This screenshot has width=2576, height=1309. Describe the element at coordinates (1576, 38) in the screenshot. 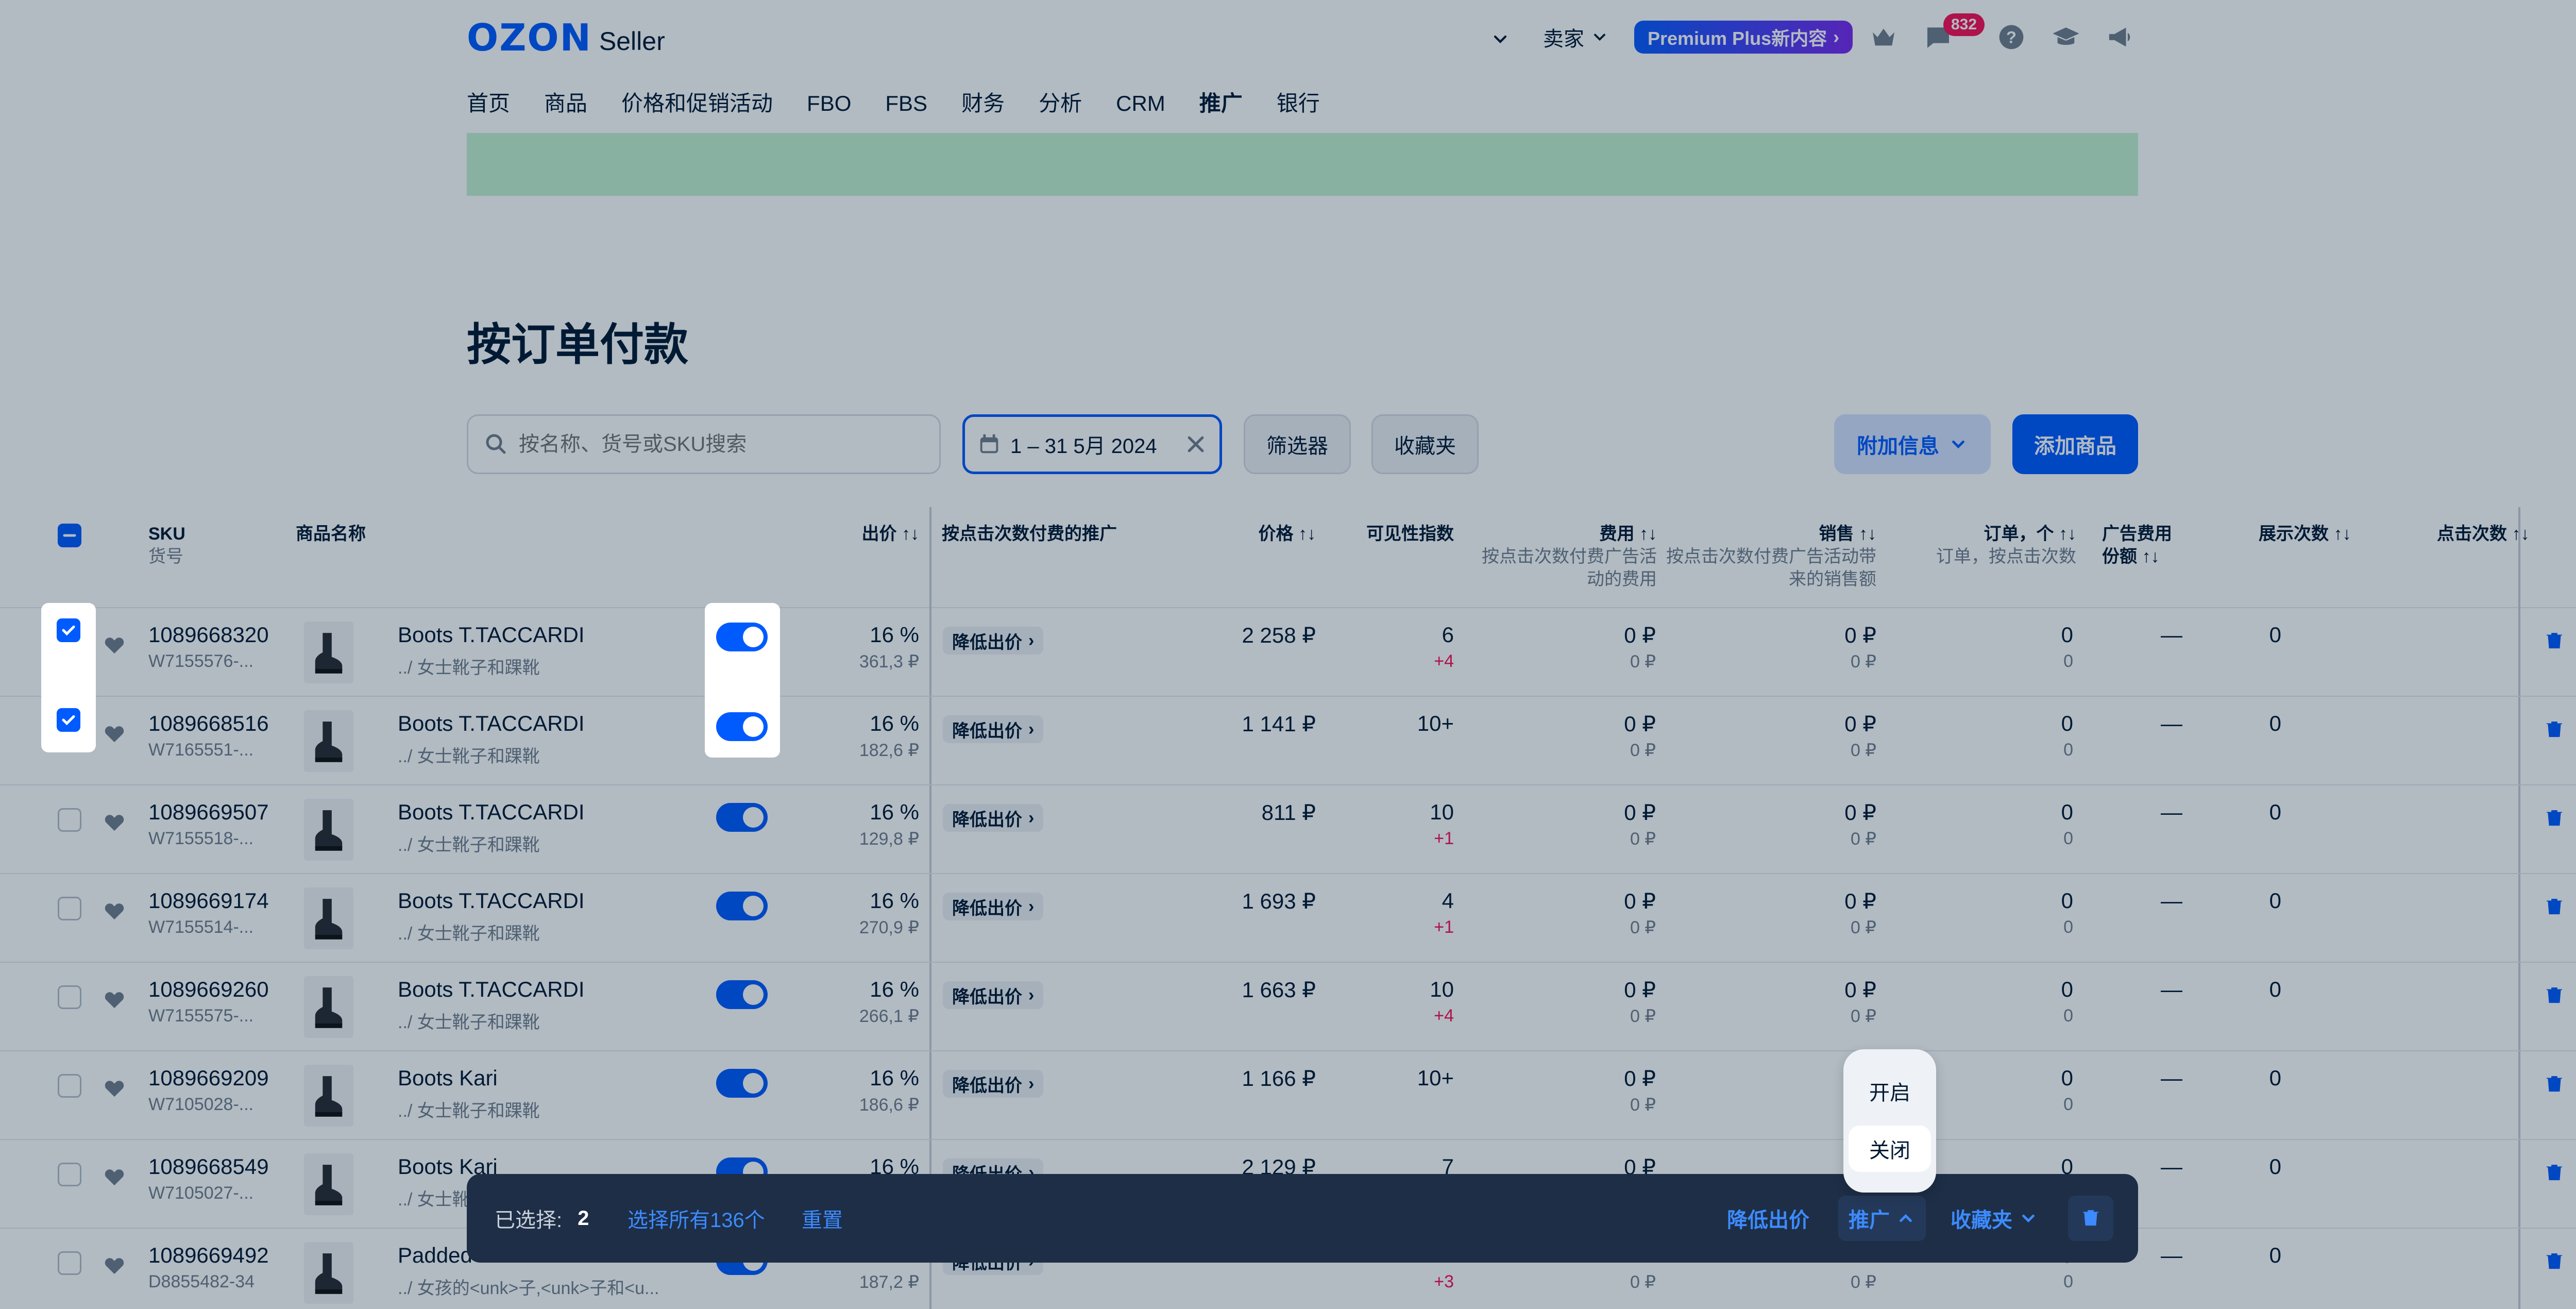

I see `seller-menu: 卖家` at that location.